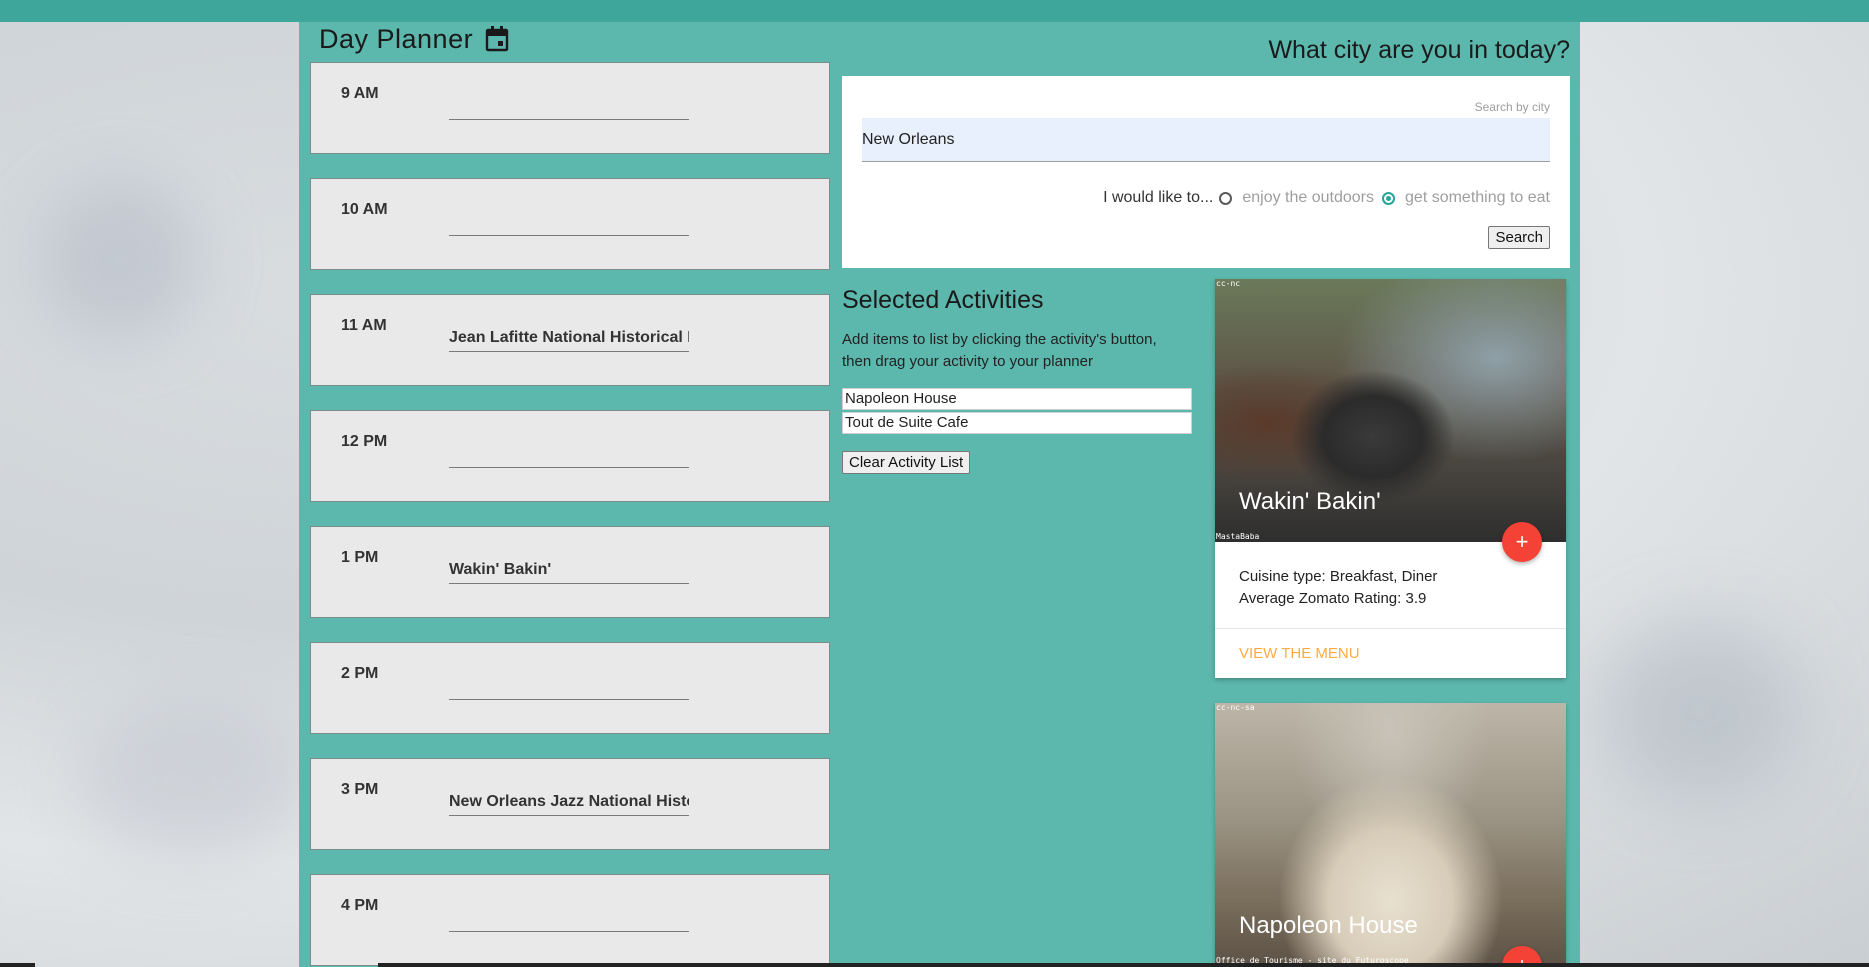 The height and width of the screenshot is (967, 1869). What do you see at coordinates (1522, 542) in the screenshot?
I see `add-activity-button: +` at bounding box center [1522, 542].